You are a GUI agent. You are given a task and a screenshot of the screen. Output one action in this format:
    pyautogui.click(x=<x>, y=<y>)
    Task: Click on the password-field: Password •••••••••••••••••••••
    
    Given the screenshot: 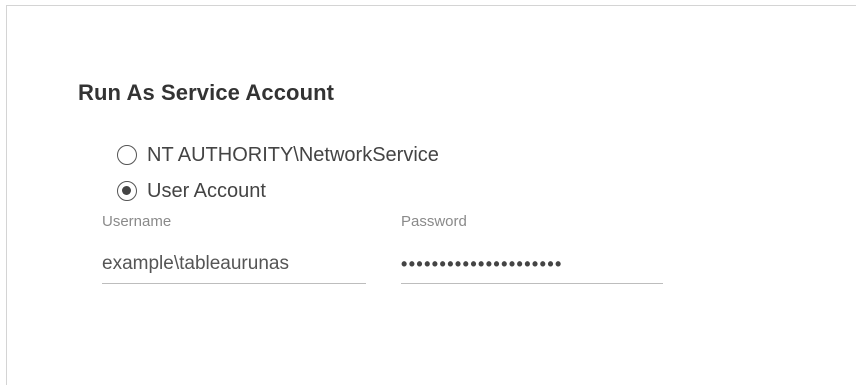 What is the action you would take?
    pyautogui.click(x=532, y=248)
    